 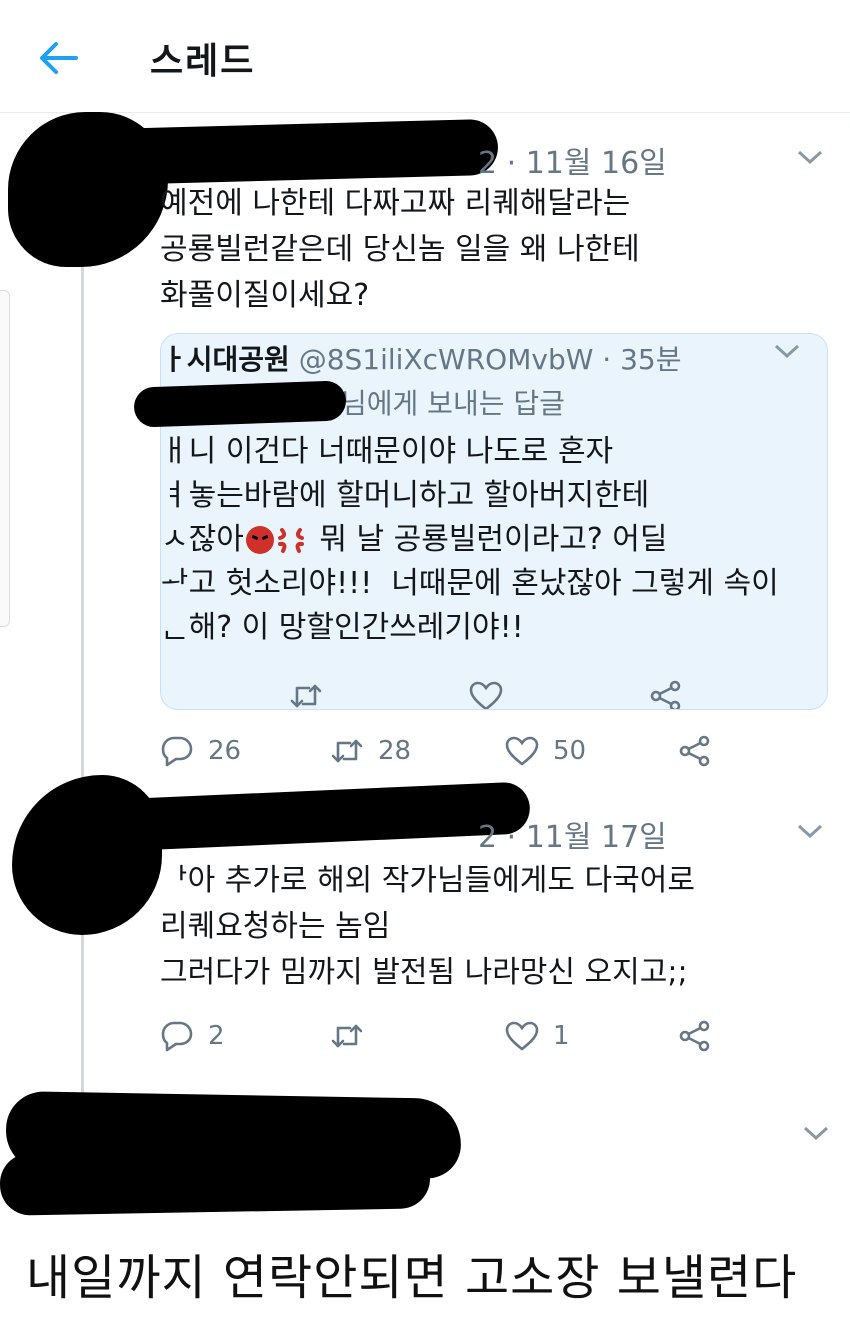 What do you see at coordinates (216, 1036) in the screenshot?
I see `reply-count: 2` at bounding box center [216, 1036].